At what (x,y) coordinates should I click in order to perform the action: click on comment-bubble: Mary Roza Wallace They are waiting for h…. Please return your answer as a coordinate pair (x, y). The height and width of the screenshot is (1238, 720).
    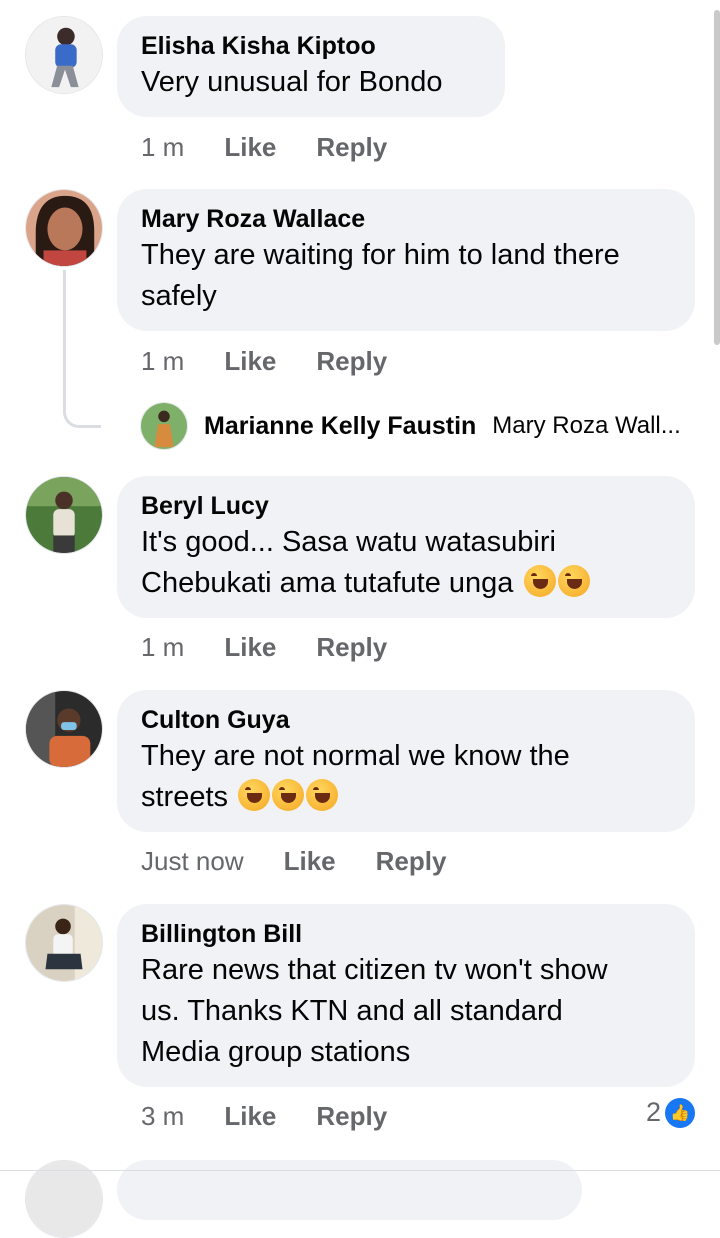
    Looking at the image, I should click on (406, 260).